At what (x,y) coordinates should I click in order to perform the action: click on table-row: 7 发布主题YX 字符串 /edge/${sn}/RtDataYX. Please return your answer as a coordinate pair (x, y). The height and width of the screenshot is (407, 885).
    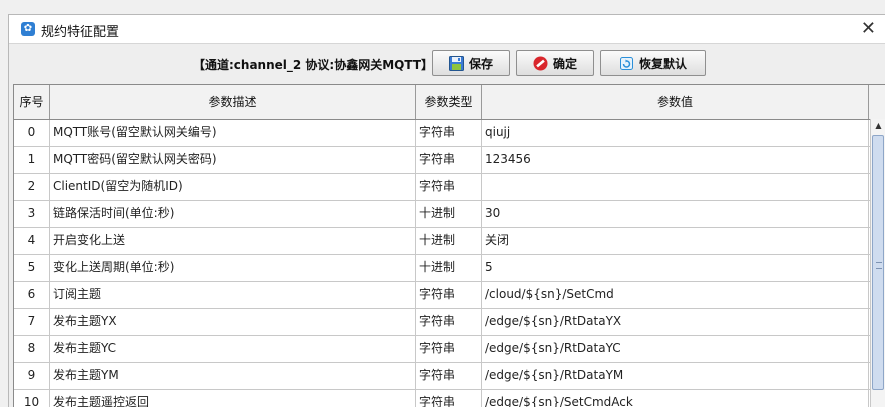
    Looking at the image, I should click on (449, 322).